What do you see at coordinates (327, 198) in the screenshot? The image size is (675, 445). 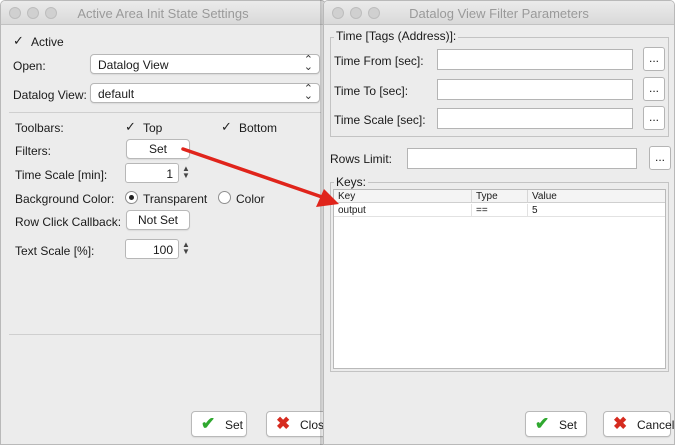 I see `arrow-head` at bounding box center [327, 198].